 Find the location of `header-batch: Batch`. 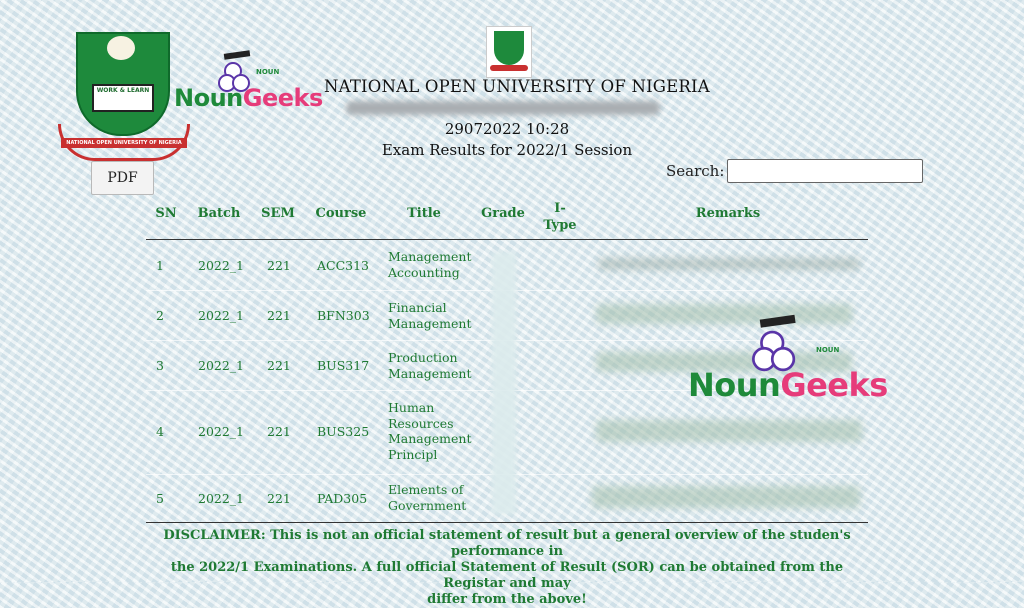

header-batch: Batch is located at coordinates (219, 213).